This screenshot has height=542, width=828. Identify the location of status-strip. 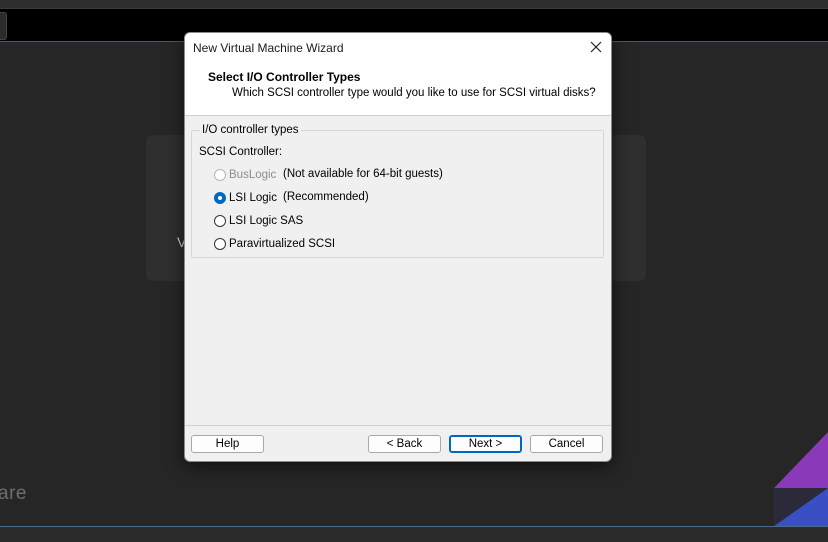
(414, 534).